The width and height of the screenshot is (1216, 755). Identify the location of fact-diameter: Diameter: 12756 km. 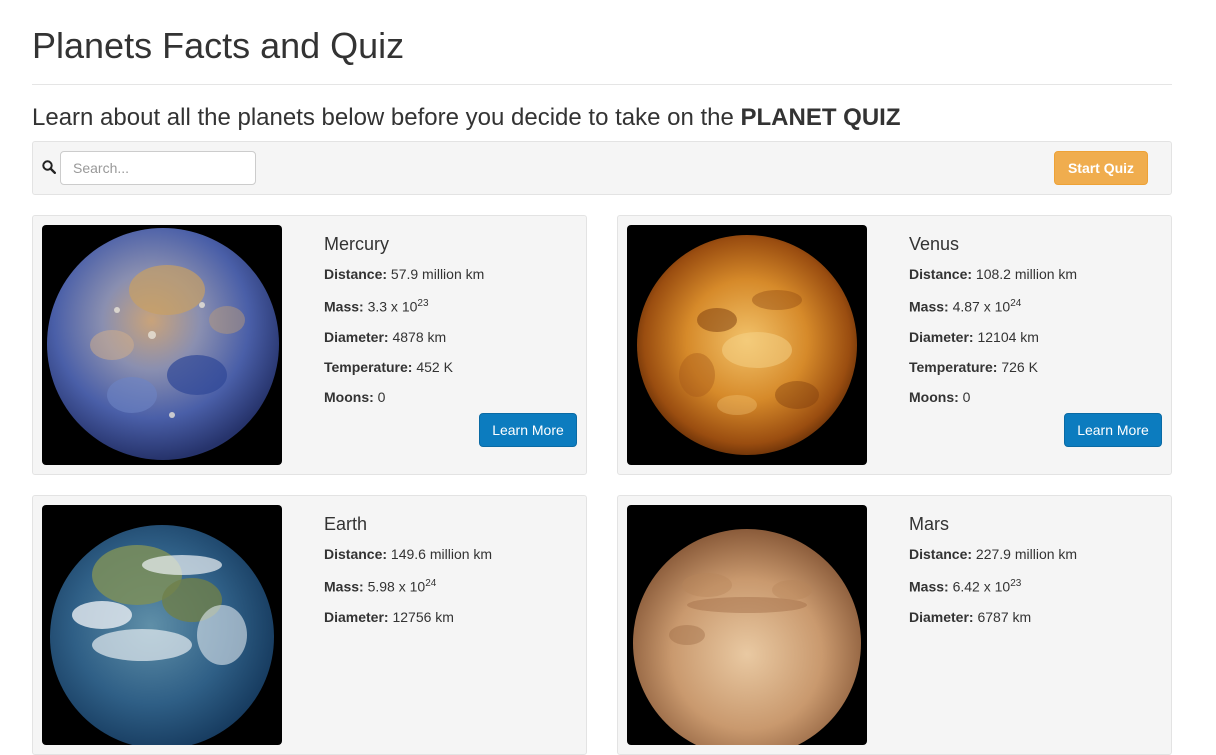
(449, 617).